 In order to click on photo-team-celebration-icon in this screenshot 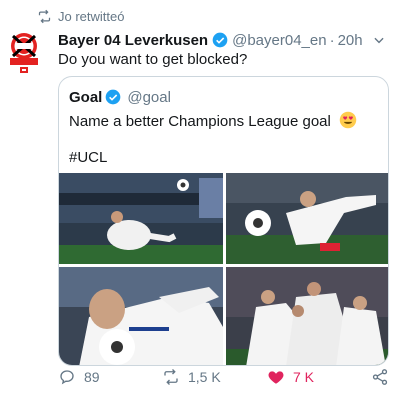, I will do `click(307, 316)`.